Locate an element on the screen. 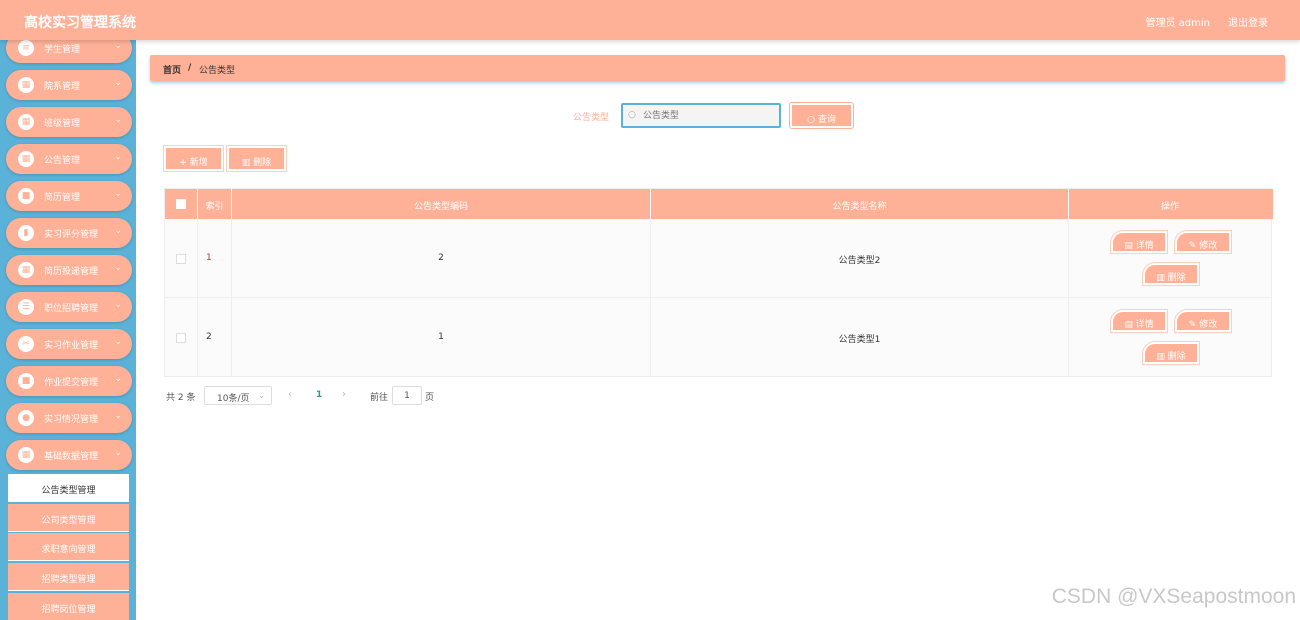  sidebar-item-resume-delivery: ▦ 简历投递管理 ⌄ is located at coordinates (69, 270).